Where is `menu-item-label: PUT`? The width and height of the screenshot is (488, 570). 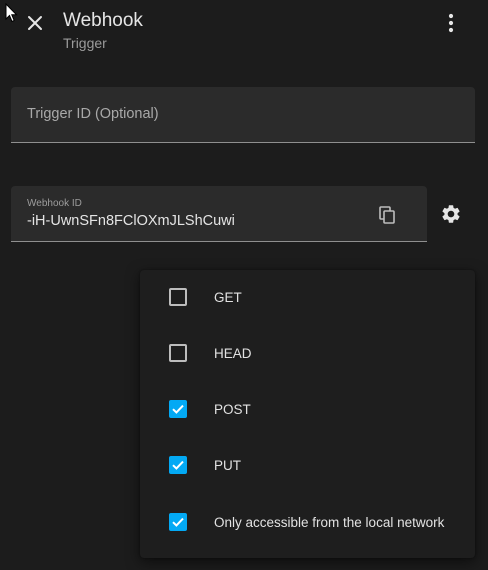 menu-item-label: PUT is located at coordinates (227, 465).